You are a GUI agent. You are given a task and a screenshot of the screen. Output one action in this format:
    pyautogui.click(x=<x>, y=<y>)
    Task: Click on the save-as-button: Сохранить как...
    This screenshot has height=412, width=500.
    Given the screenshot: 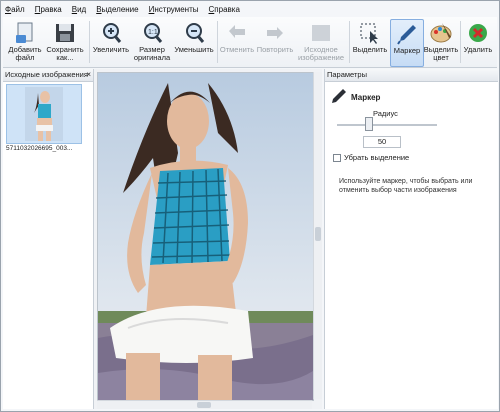 What is the action you would take?
    pyautogui.click(x=65, y=42)
    